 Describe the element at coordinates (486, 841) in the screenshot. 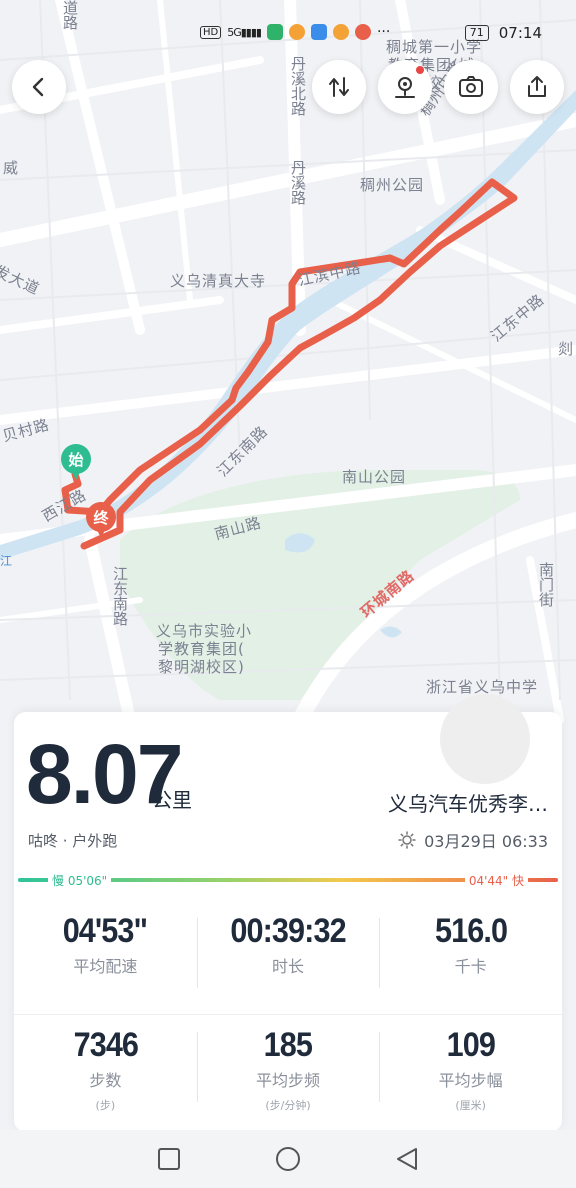

I see `datetime-text: 03月29日 06:33` at that location.